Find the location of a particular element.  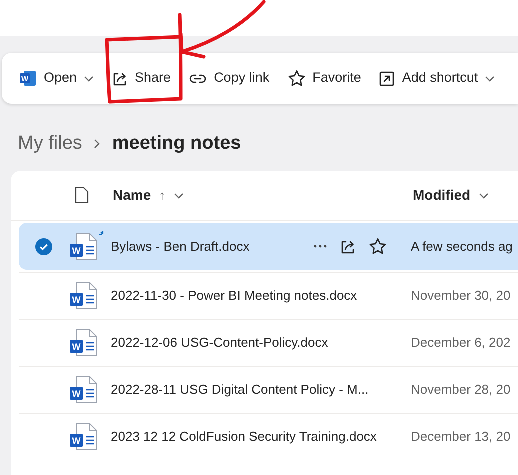

file-name: 2023 12 12 ColdFusion Security Training.docx is located at coordinates (244, 437).